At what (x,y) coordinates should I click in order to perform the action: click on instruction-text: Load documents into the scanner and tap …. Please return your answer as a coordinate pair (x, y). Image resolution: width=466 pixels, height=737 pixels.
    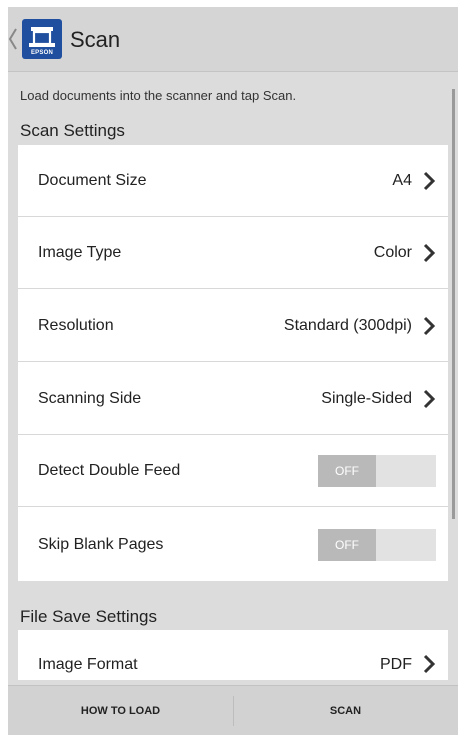
    Looking at the image, I should click on (158, 95).